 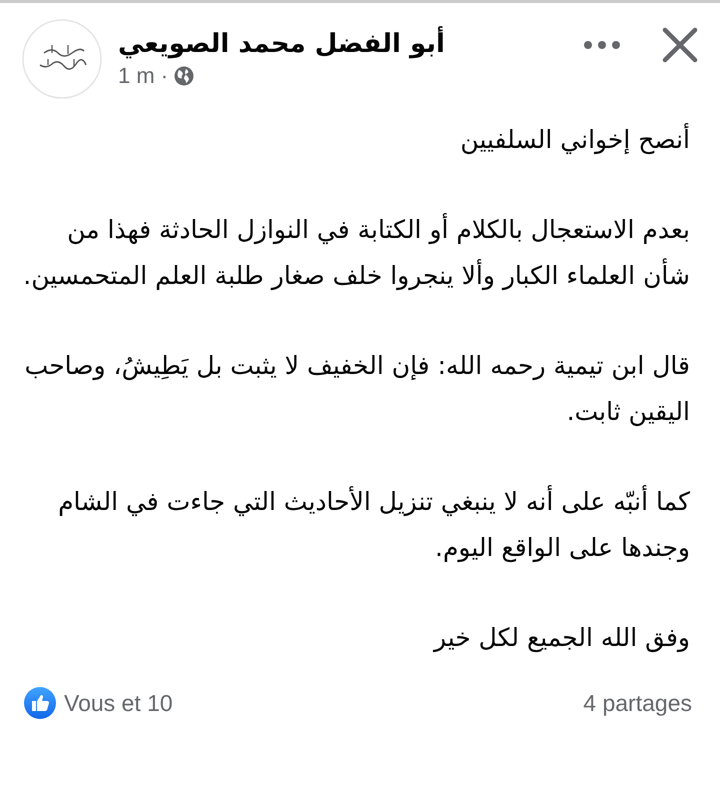 What do you see at coordinates (637, 703) in the screenshot?
I see `share-count: 4 partages` at bounding box center [637, 703].